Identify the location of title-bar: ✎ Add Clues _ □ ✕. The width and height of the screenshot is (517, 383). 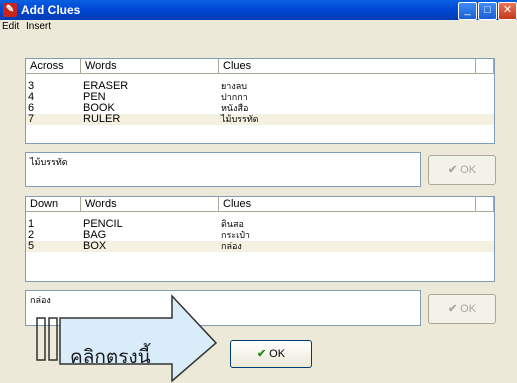
(258, 10).